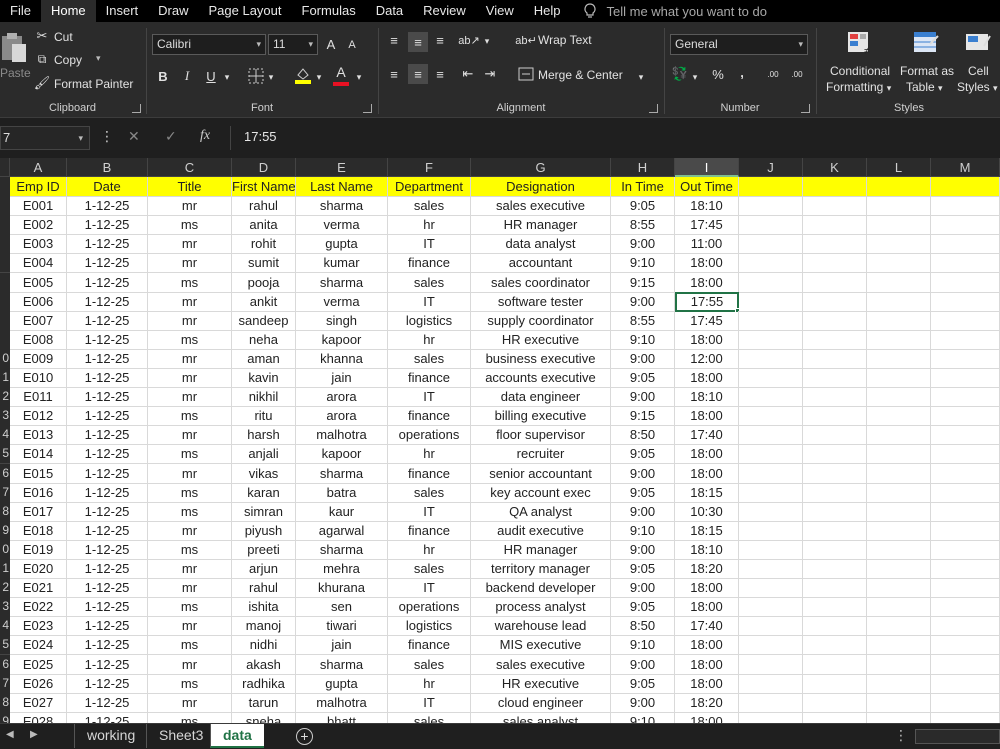 The width and height of the screenshot is (1000, 749). What do you see at coordinates (858, 87) in the screenshot?
I see `formatting-label: Formatting ▾` at bounding box center [858, 87].